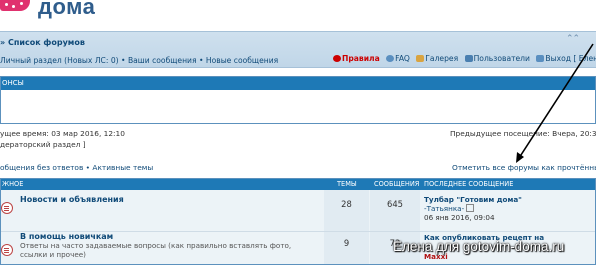 This screenshot has height=265, width=596. I want to click on breadcrumb: » Список форумов, so click(42, 42).